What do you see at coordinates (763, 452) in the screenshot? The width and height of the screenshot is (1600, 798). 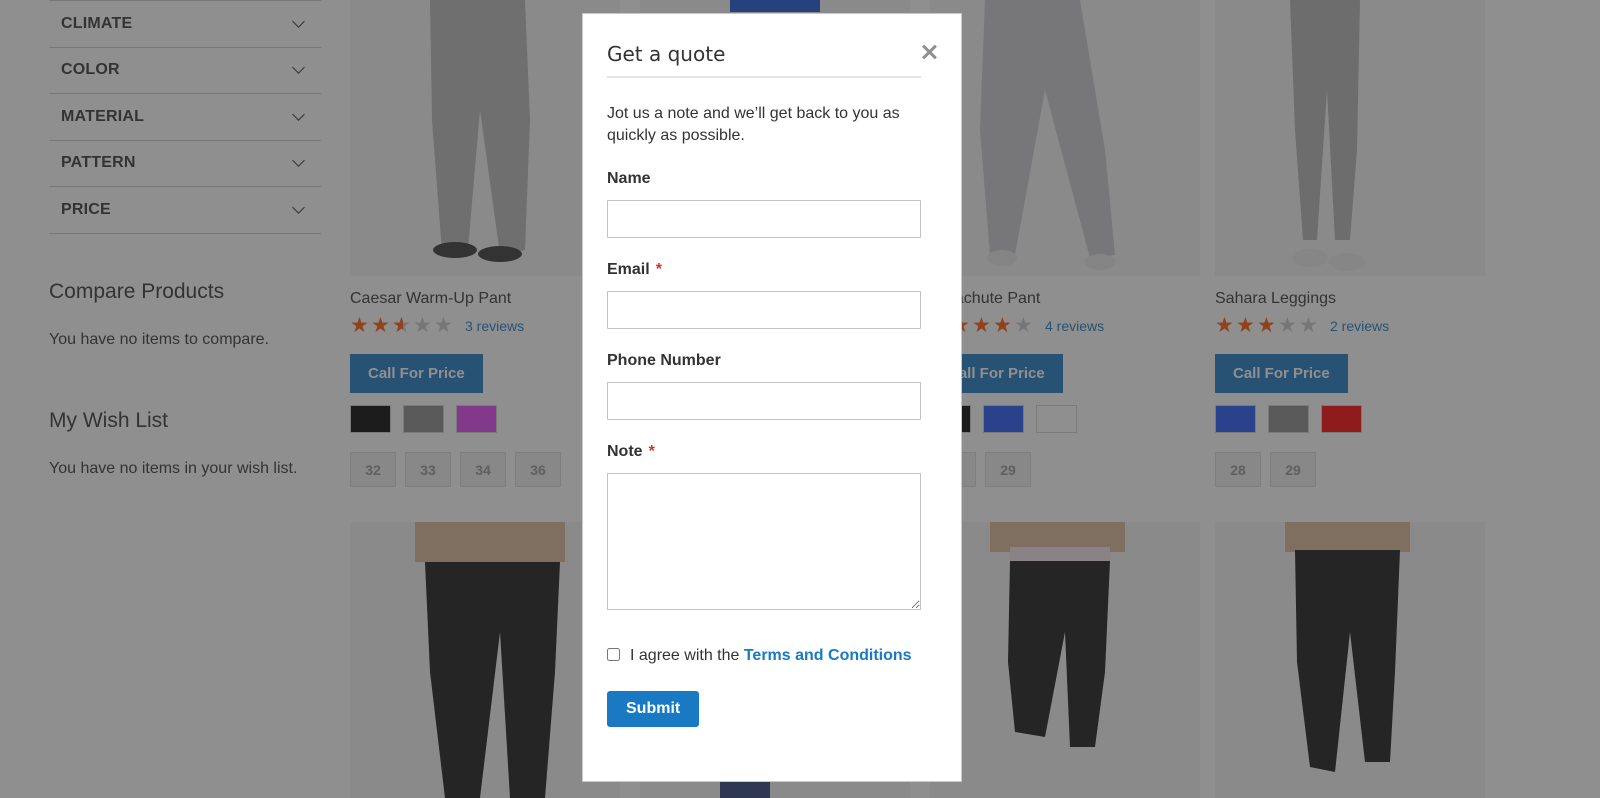 I see `note-label: Note *` at bounding box center [763, 452].